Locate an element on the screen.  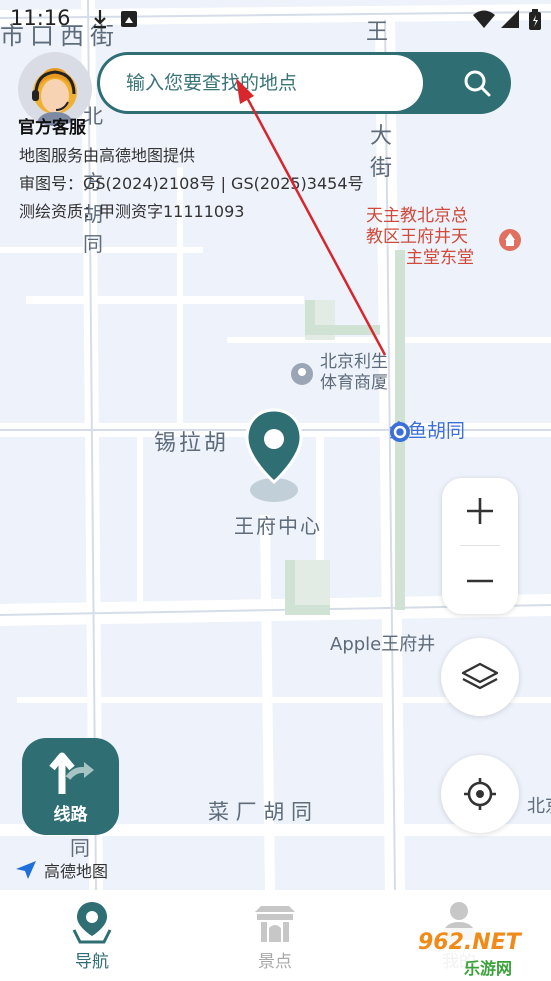
lane-label: 同 is located at coordinates (93, 244).